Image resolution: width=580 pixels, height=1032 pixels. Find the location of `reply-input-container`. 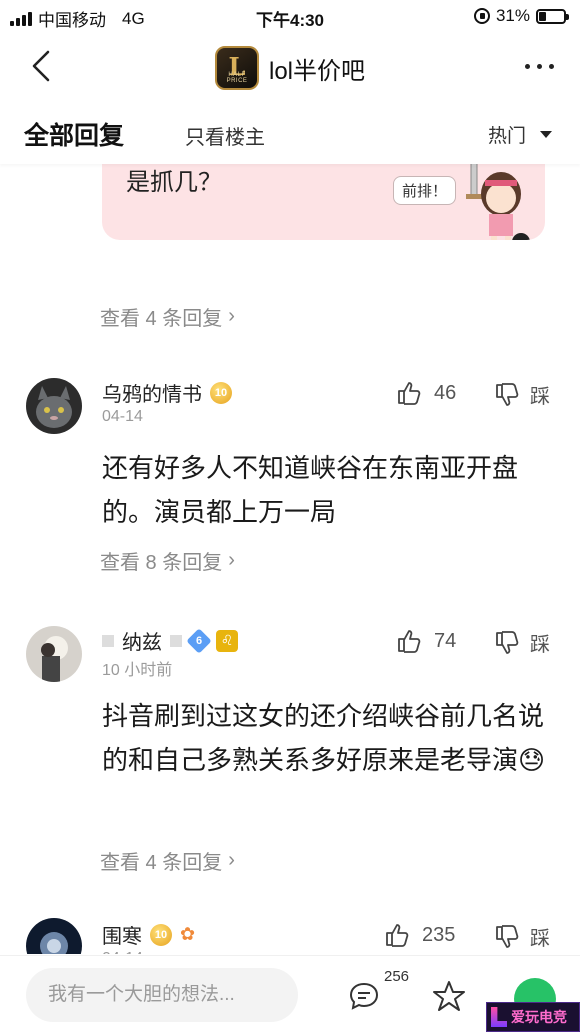

reply-input-container is located at coordinates (162, 995).